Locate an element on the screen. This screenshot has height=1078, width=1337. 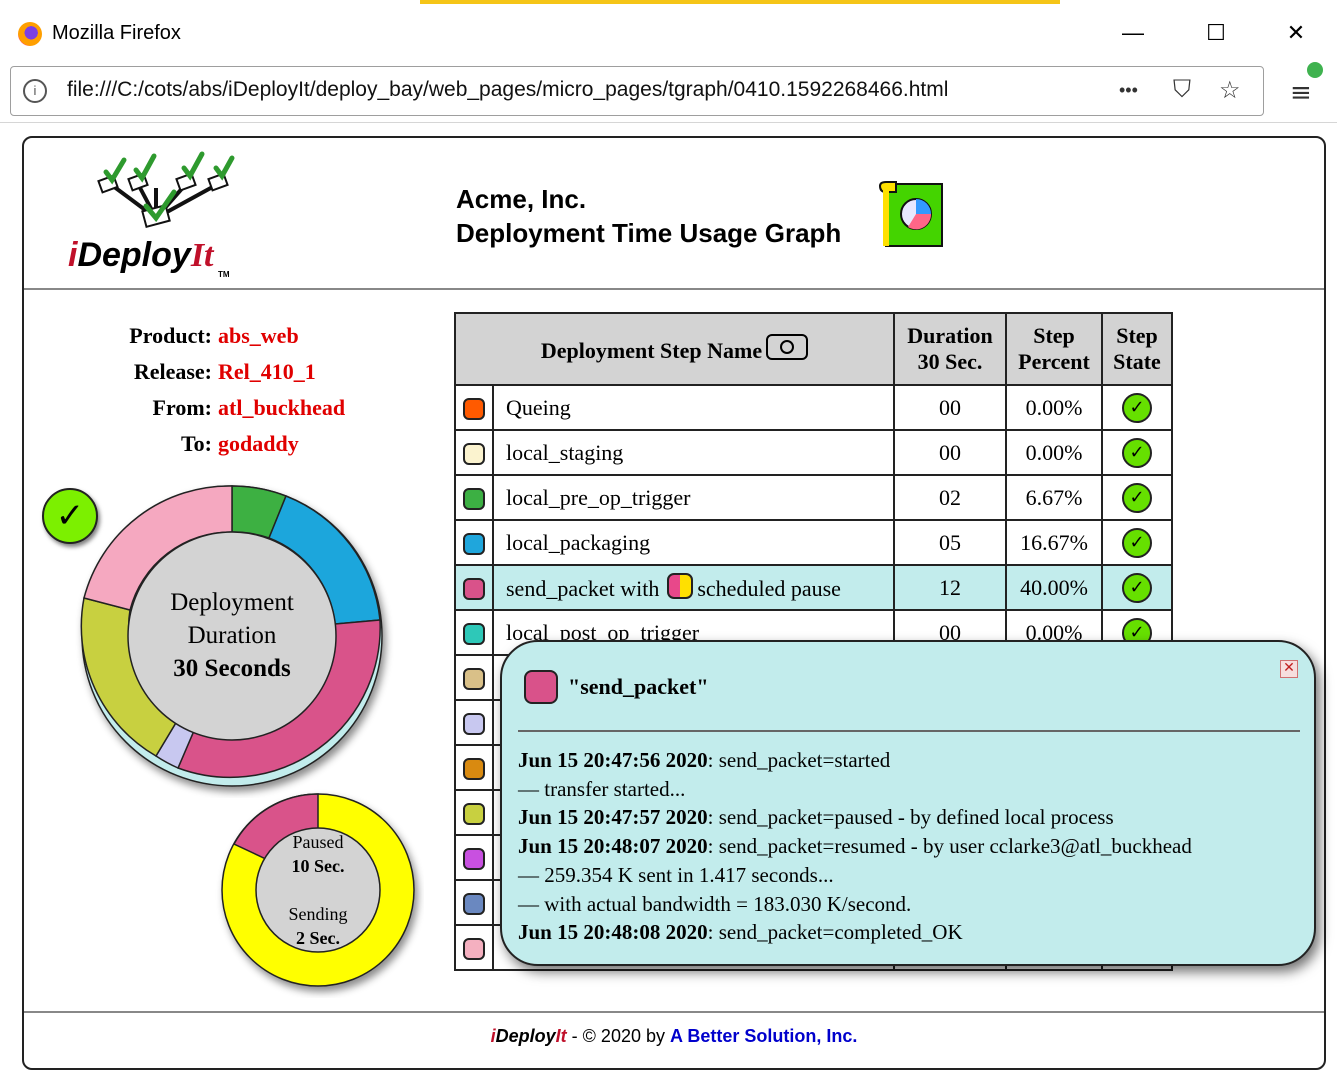
donut-line1: Deployment is located at coordinates (232, 602).